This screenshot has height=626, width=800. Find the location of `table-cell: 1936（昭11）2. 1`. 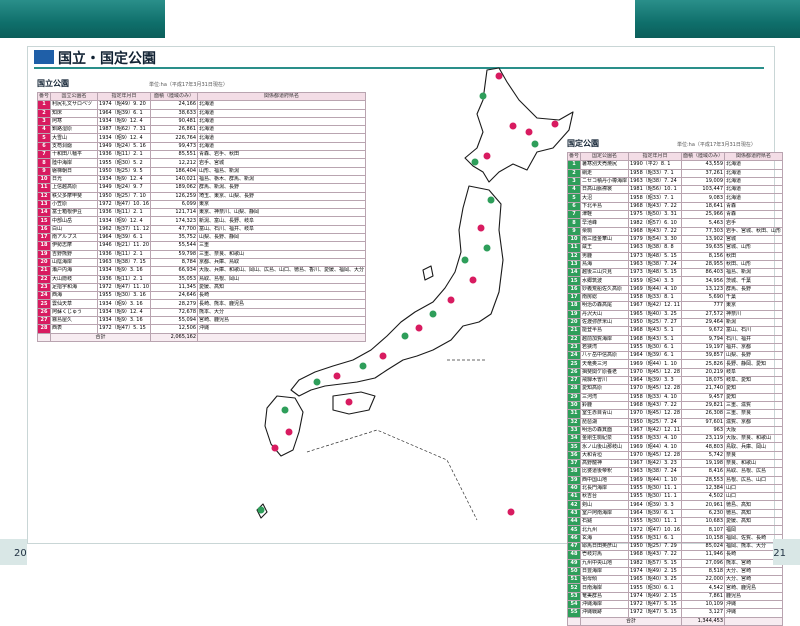

table-cell: 1936（昭11）2. 1 is located at coordinates (124, 213).